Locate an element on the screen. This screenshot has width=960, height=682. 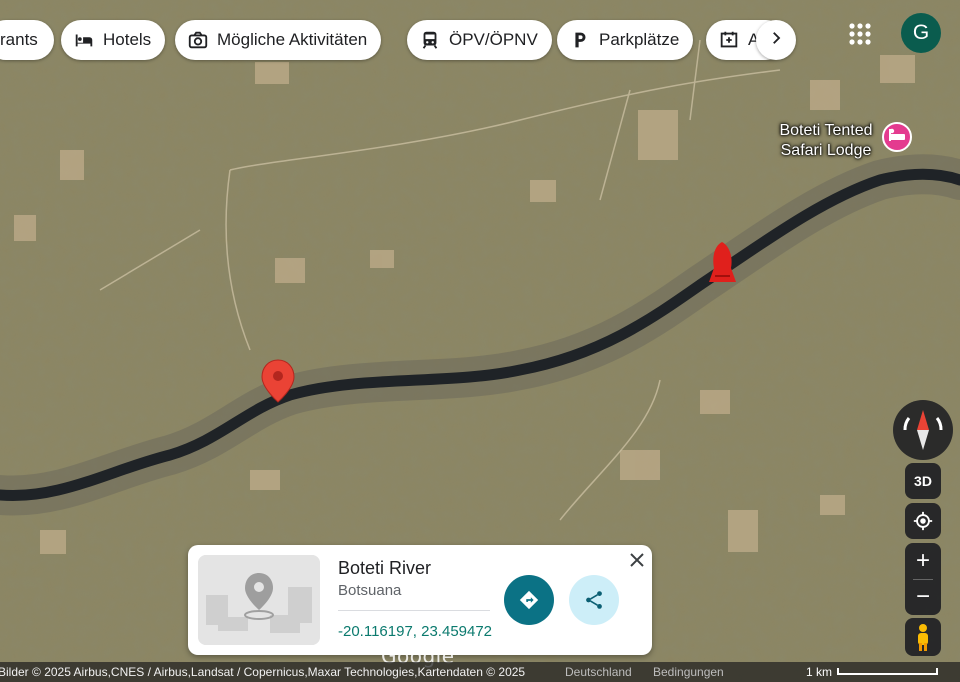
compass-button is located at coordinates (923, 430).